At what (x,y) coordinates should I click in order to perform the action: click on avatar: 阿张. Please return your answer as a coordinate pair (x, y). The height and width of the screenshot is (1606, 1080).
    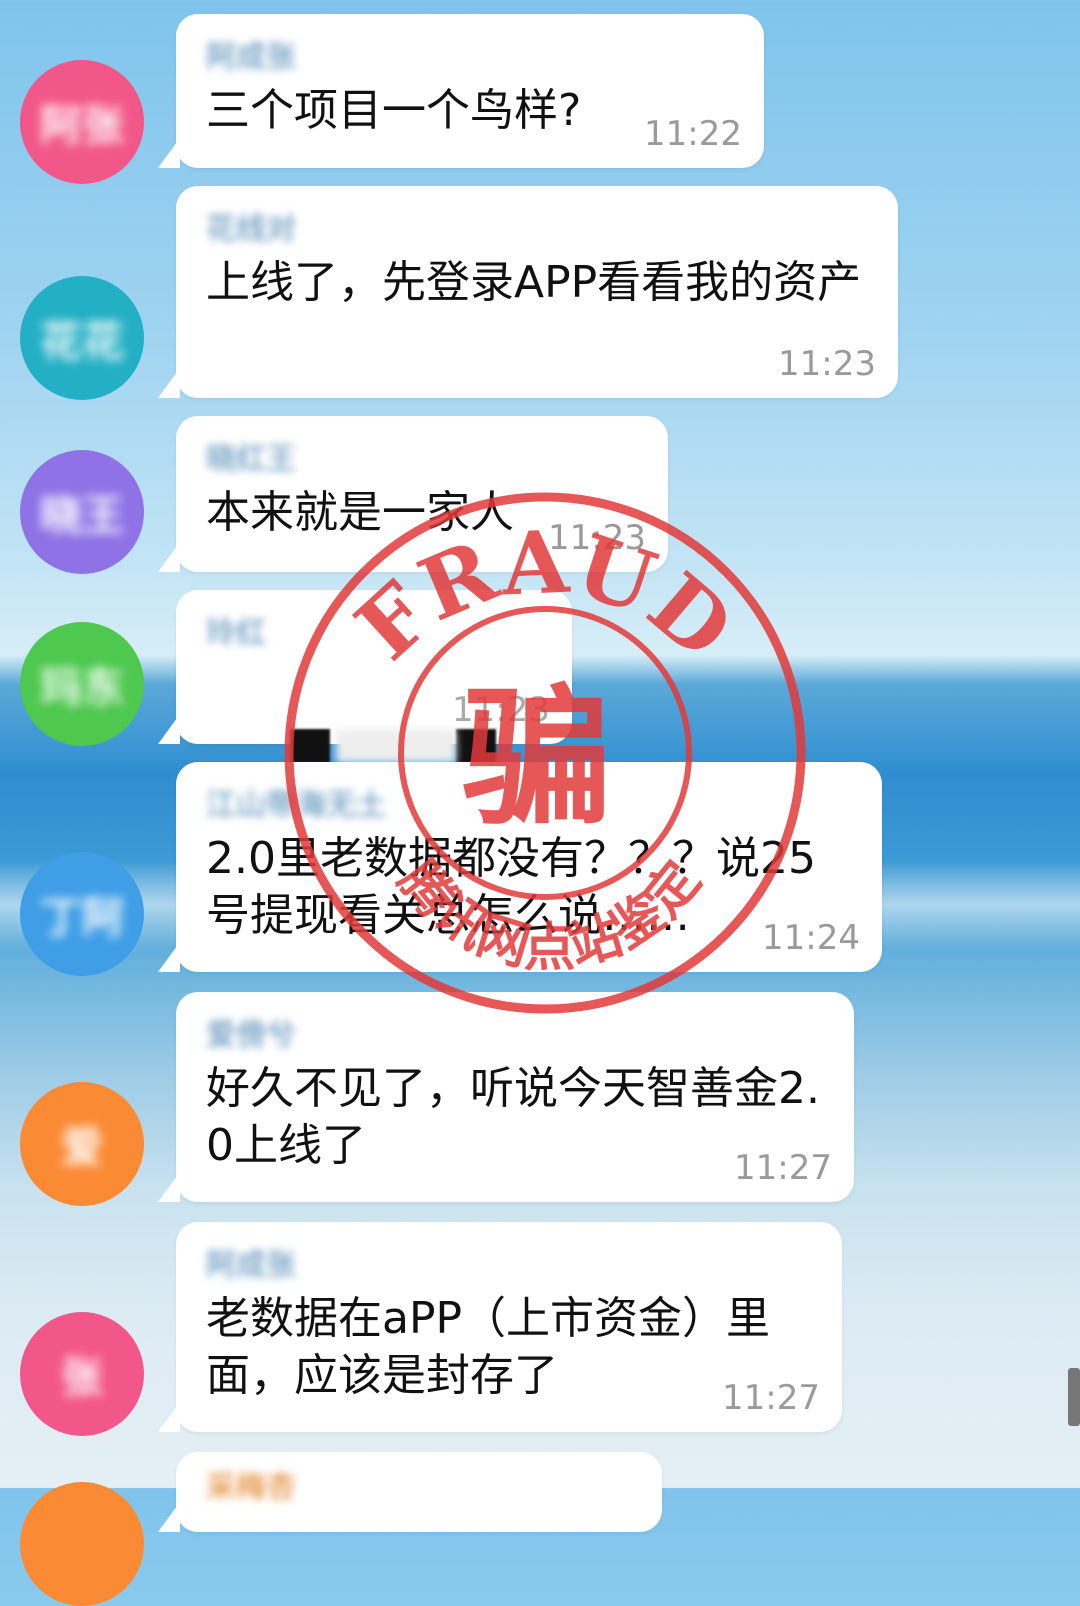
    Looking at the image, I should click on (82, 122).